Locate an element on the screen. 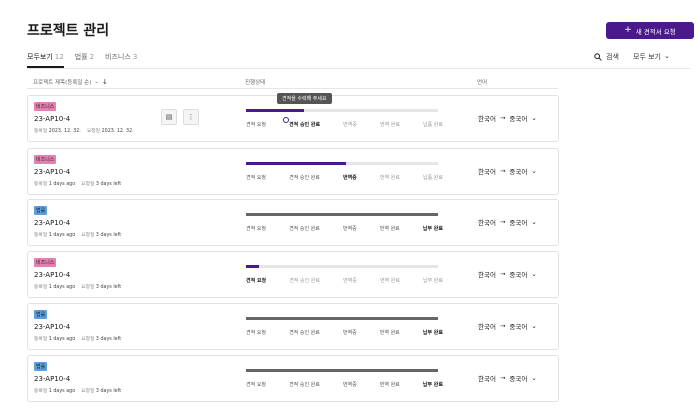  document-button: ▤ is located at coordinates (169, 117).